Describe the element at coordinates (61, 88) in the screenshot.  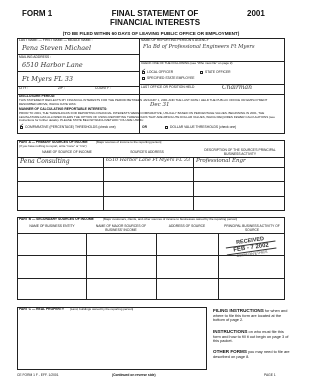
I see `zip-label: ZIP :` at that location.